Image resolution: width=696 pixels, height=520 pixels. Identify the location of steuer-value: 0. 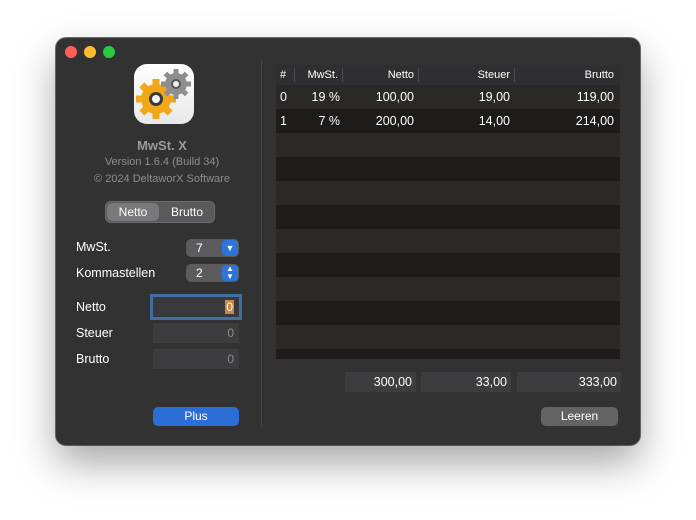
(230, 333).